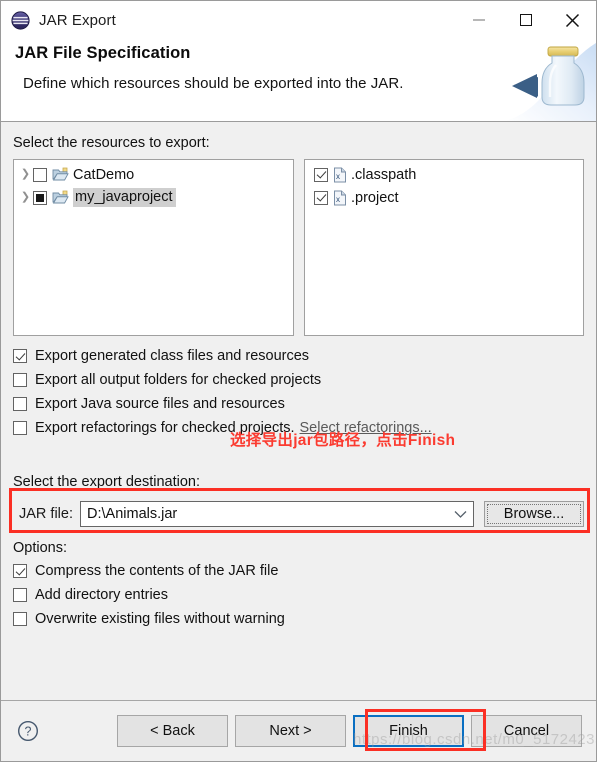  What do you see at coordinates (298, 619) in the screenshot?
I see `option-overwrite-existing-files: Overwrite existing files without warning` at bounding box center [298, 619].